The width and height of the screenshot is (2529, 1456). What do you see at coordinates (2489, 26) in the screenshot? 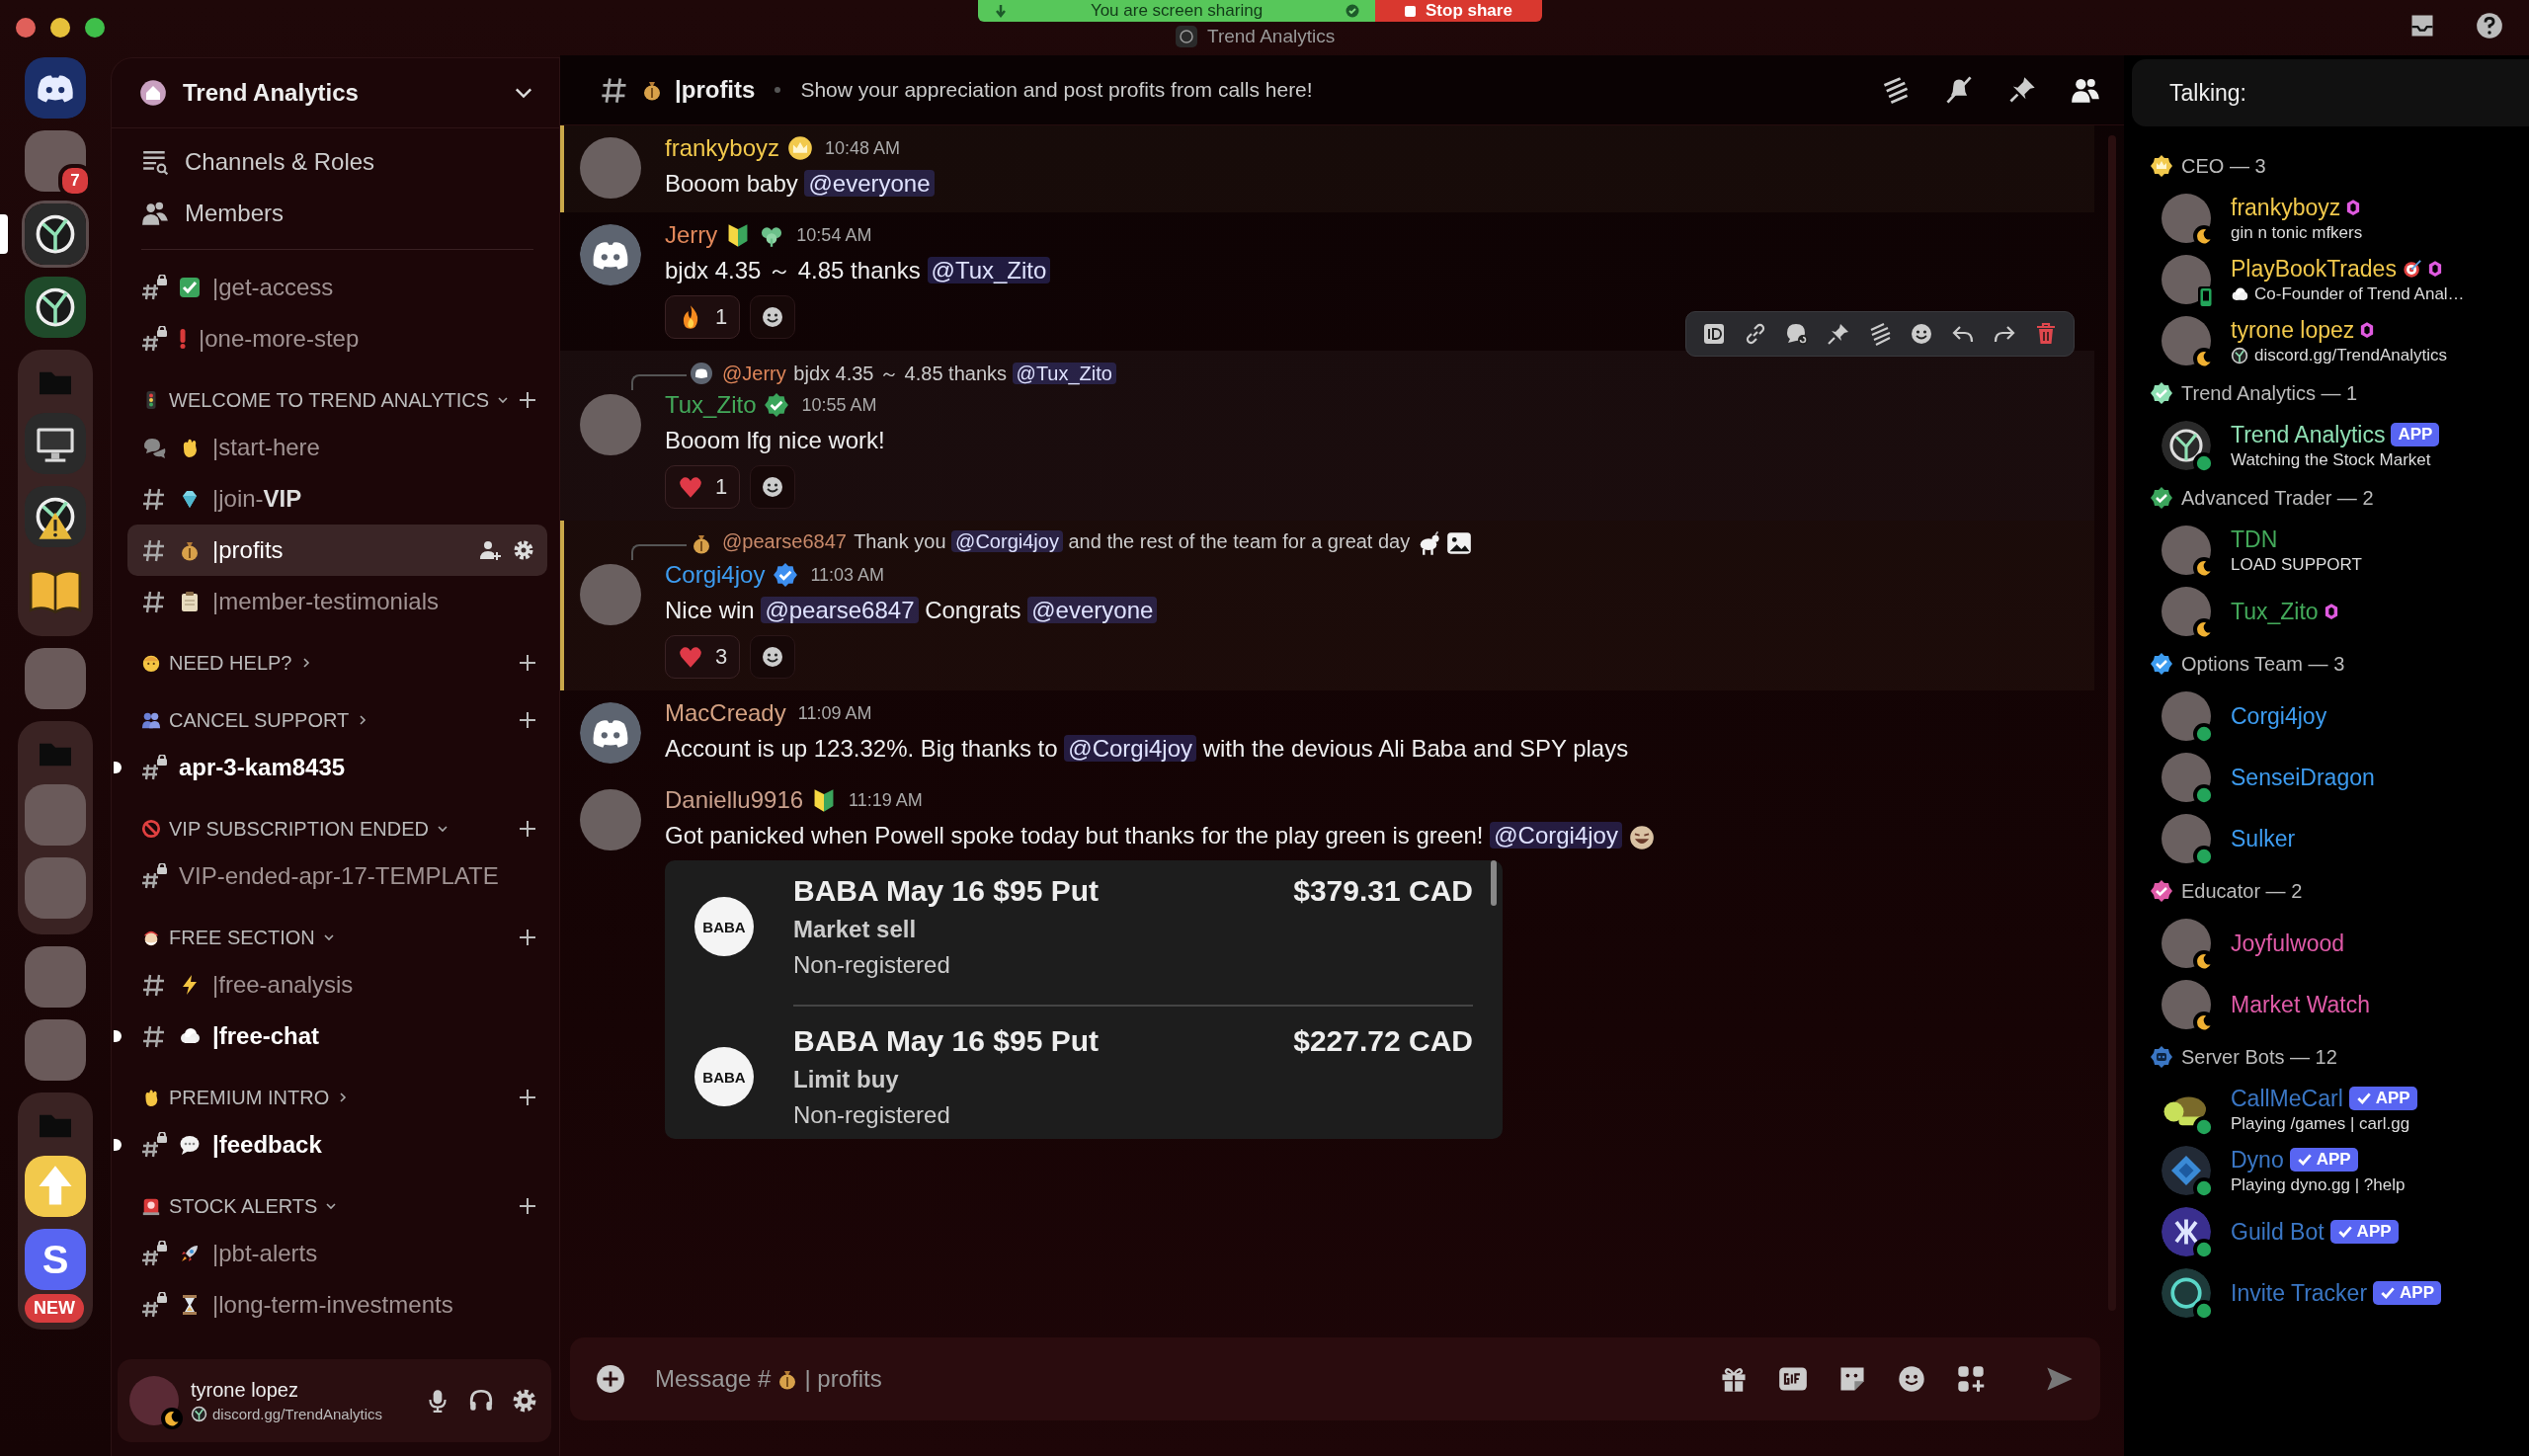
I see `help-icon` at bounding box center [2489, 26].